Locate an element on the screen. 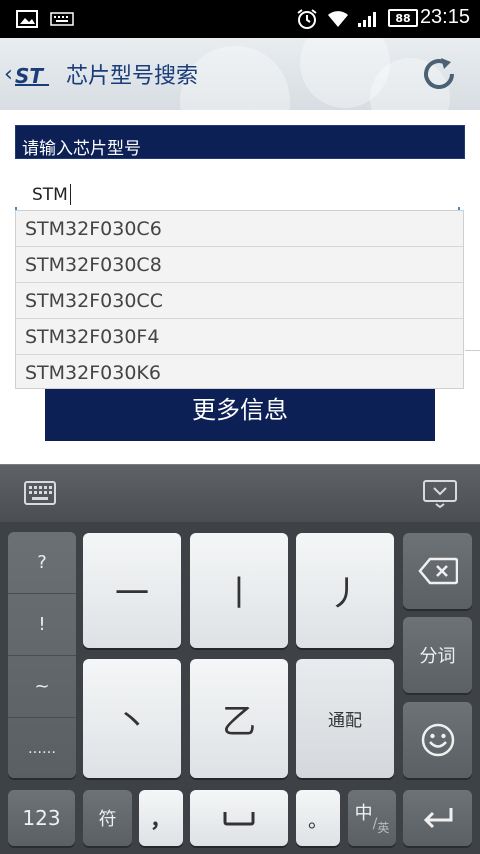 The height and width of the screenshot is (854, 480). emoji-key is located at coordinates (437, 740).